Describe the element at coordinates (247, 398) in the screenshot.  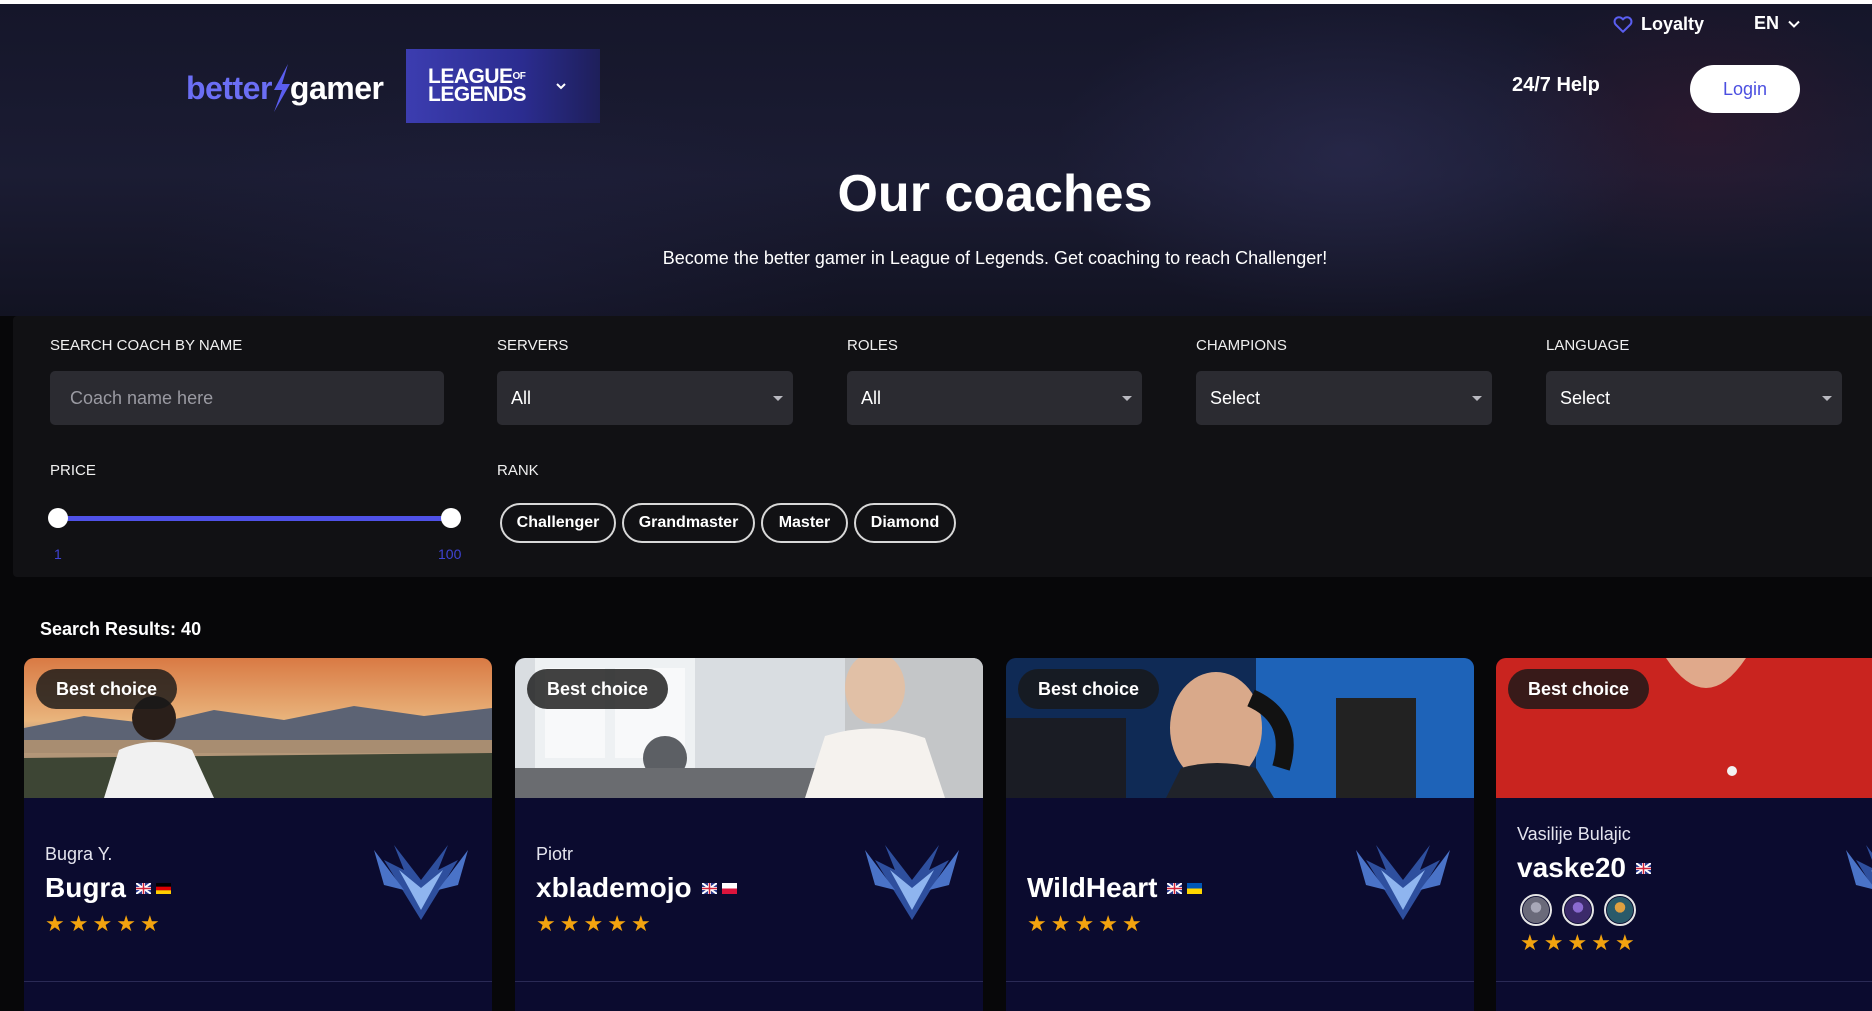
I see `search-input: Coach name here` at that location.